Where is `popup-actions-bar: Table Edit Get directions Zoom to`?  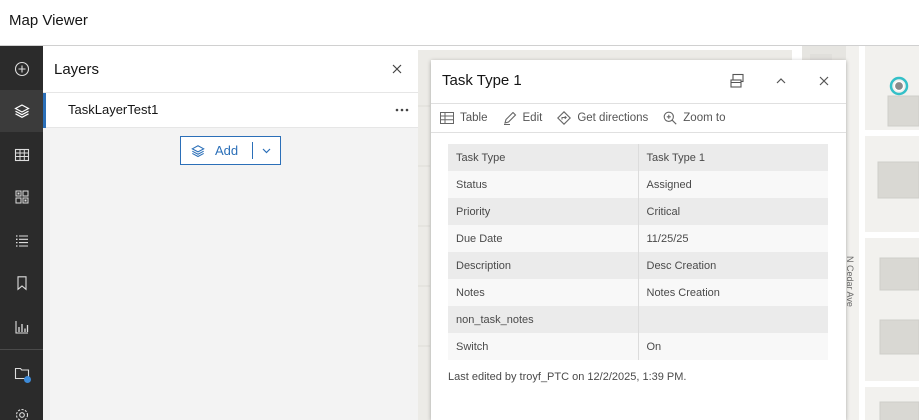 popup-actions-bar: Table Edit Get directions Zoom to is located at coordinates (638, 118).